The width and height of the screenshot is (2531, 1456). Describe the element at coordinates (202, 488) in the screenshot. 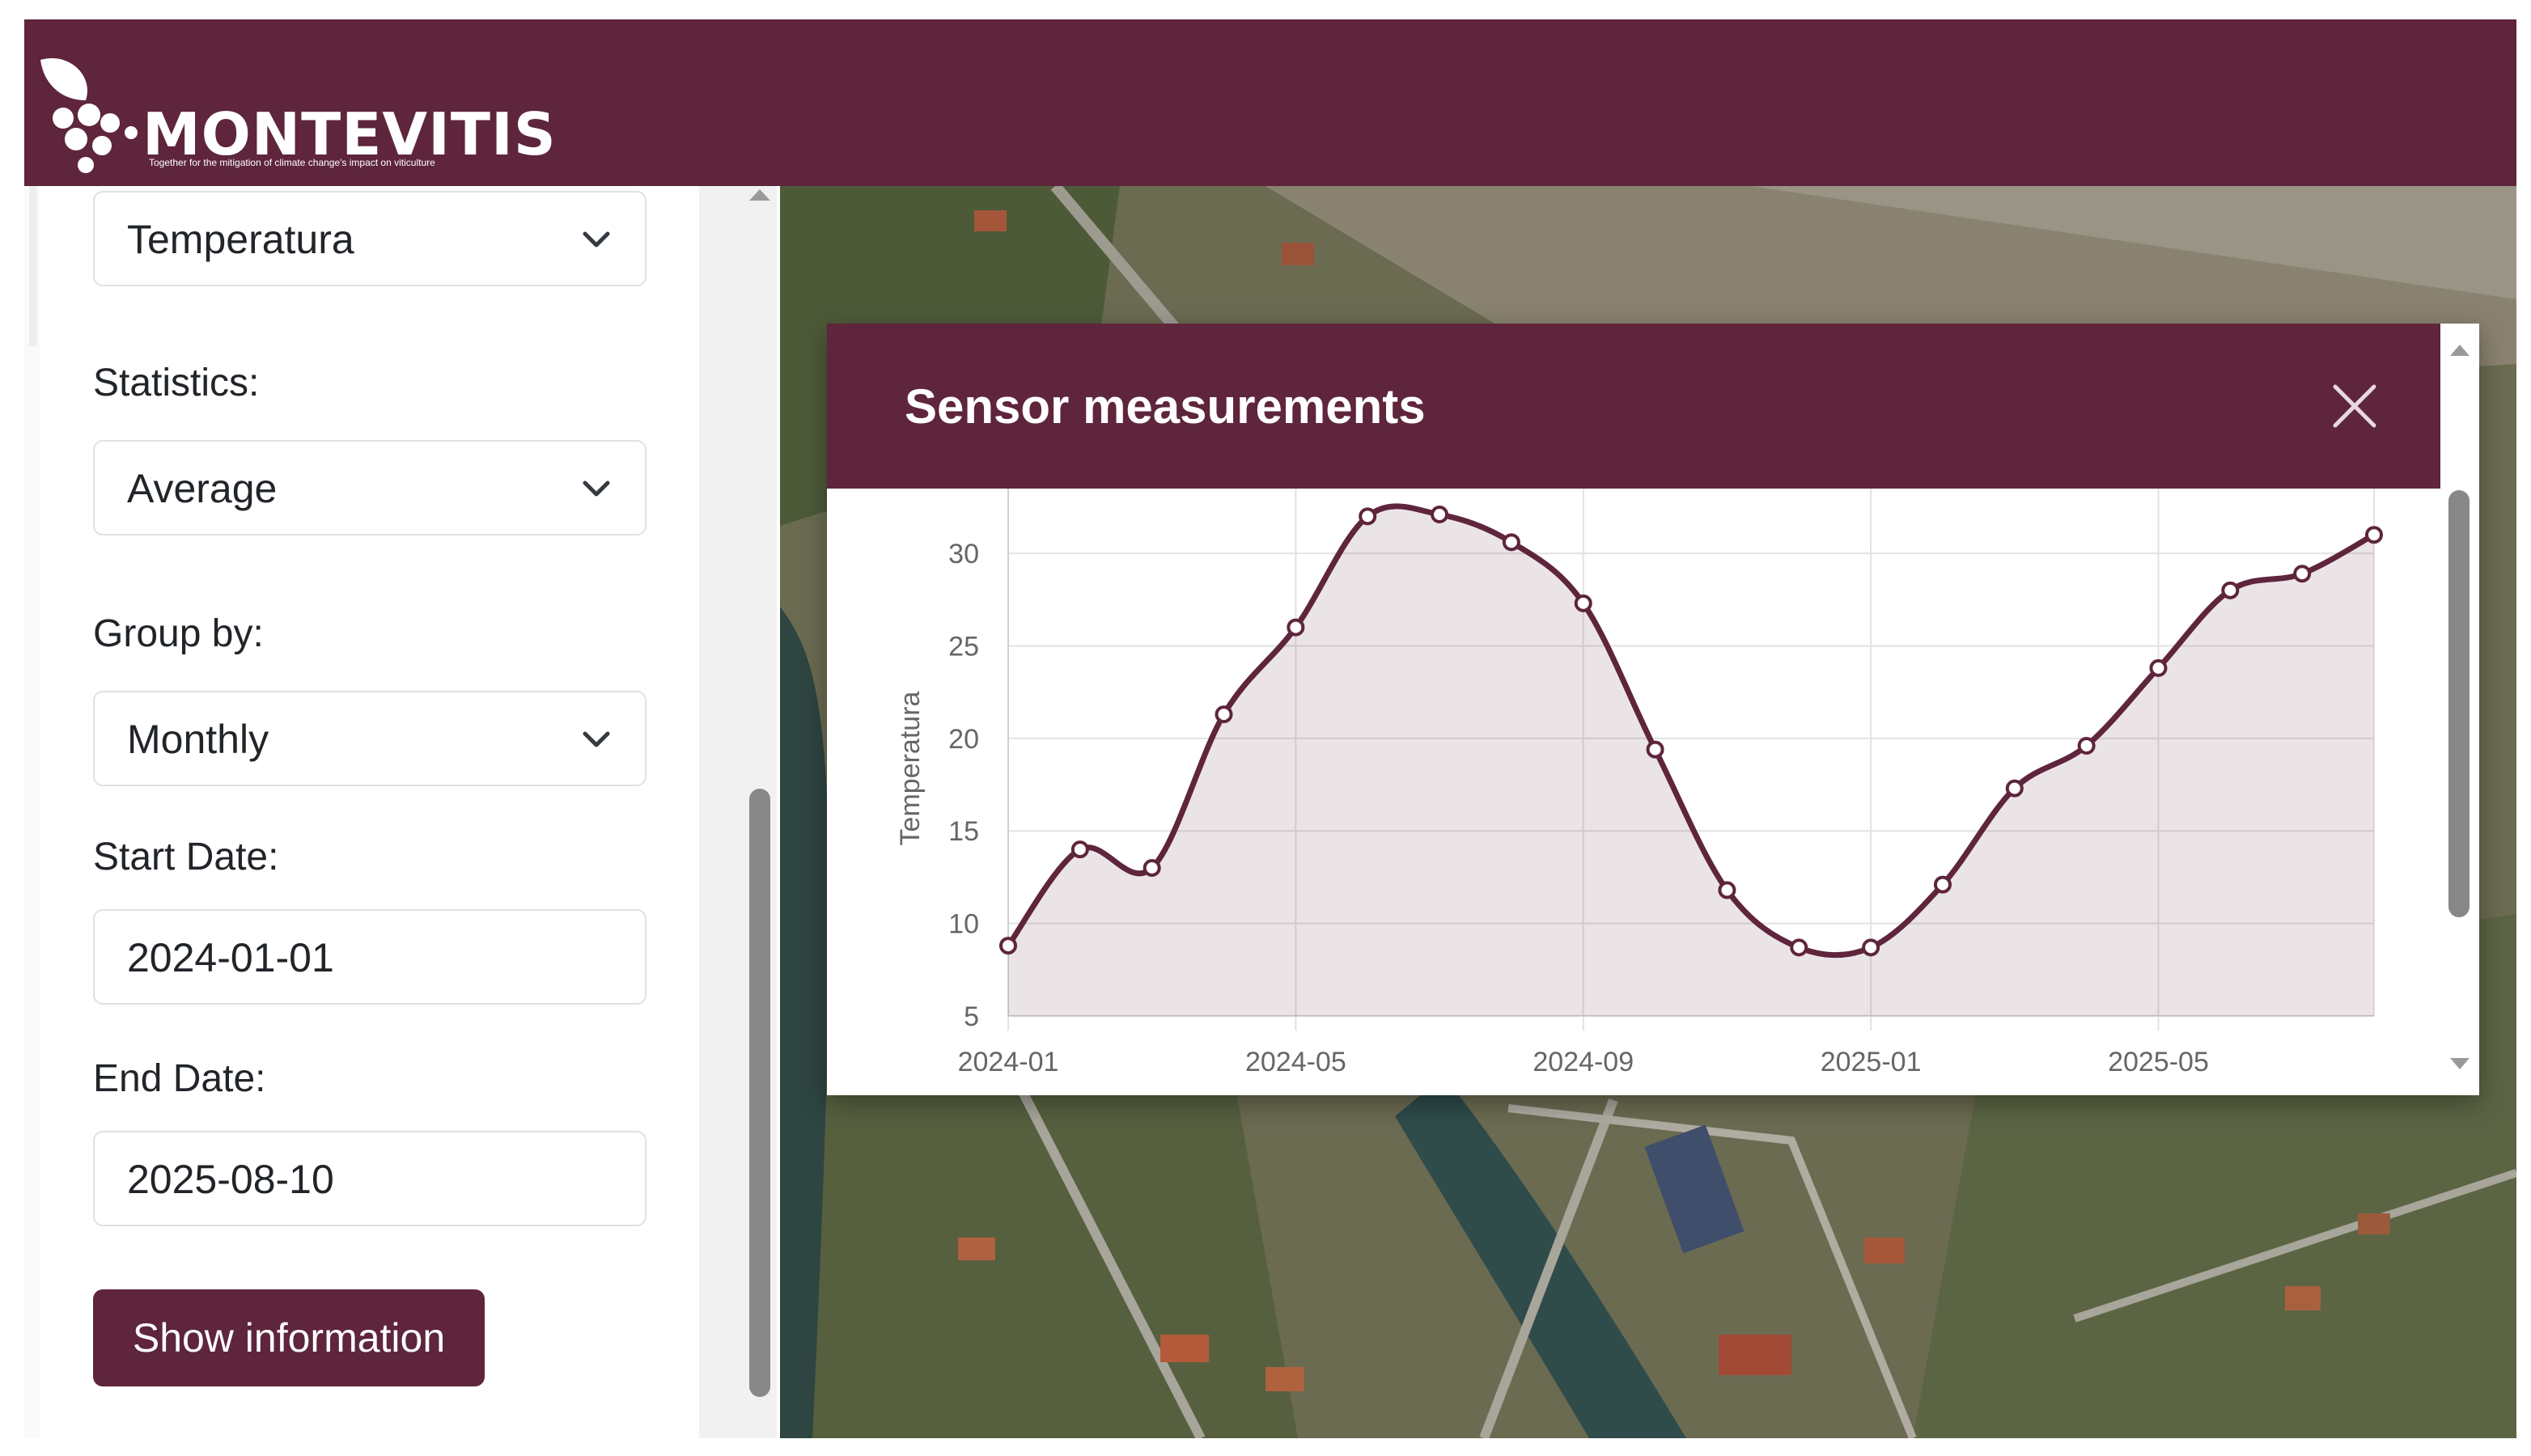

I see `statistics-select-value: Average` at that location.